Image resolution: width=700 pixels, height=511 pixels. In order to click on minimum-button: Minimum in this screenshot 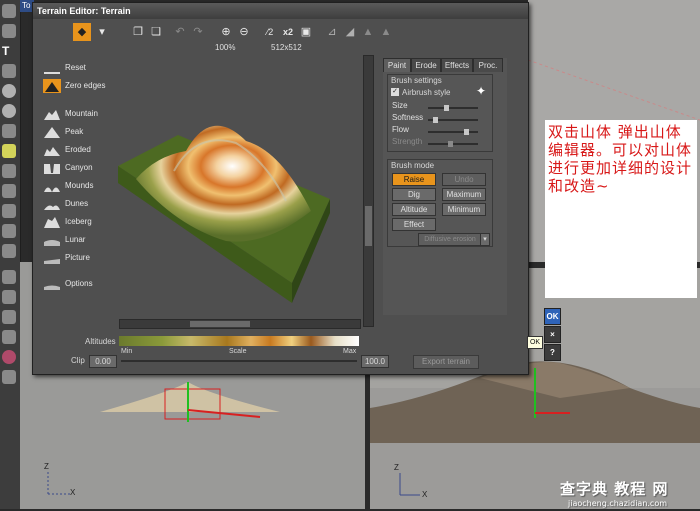, I will do `click(464, 209)`.